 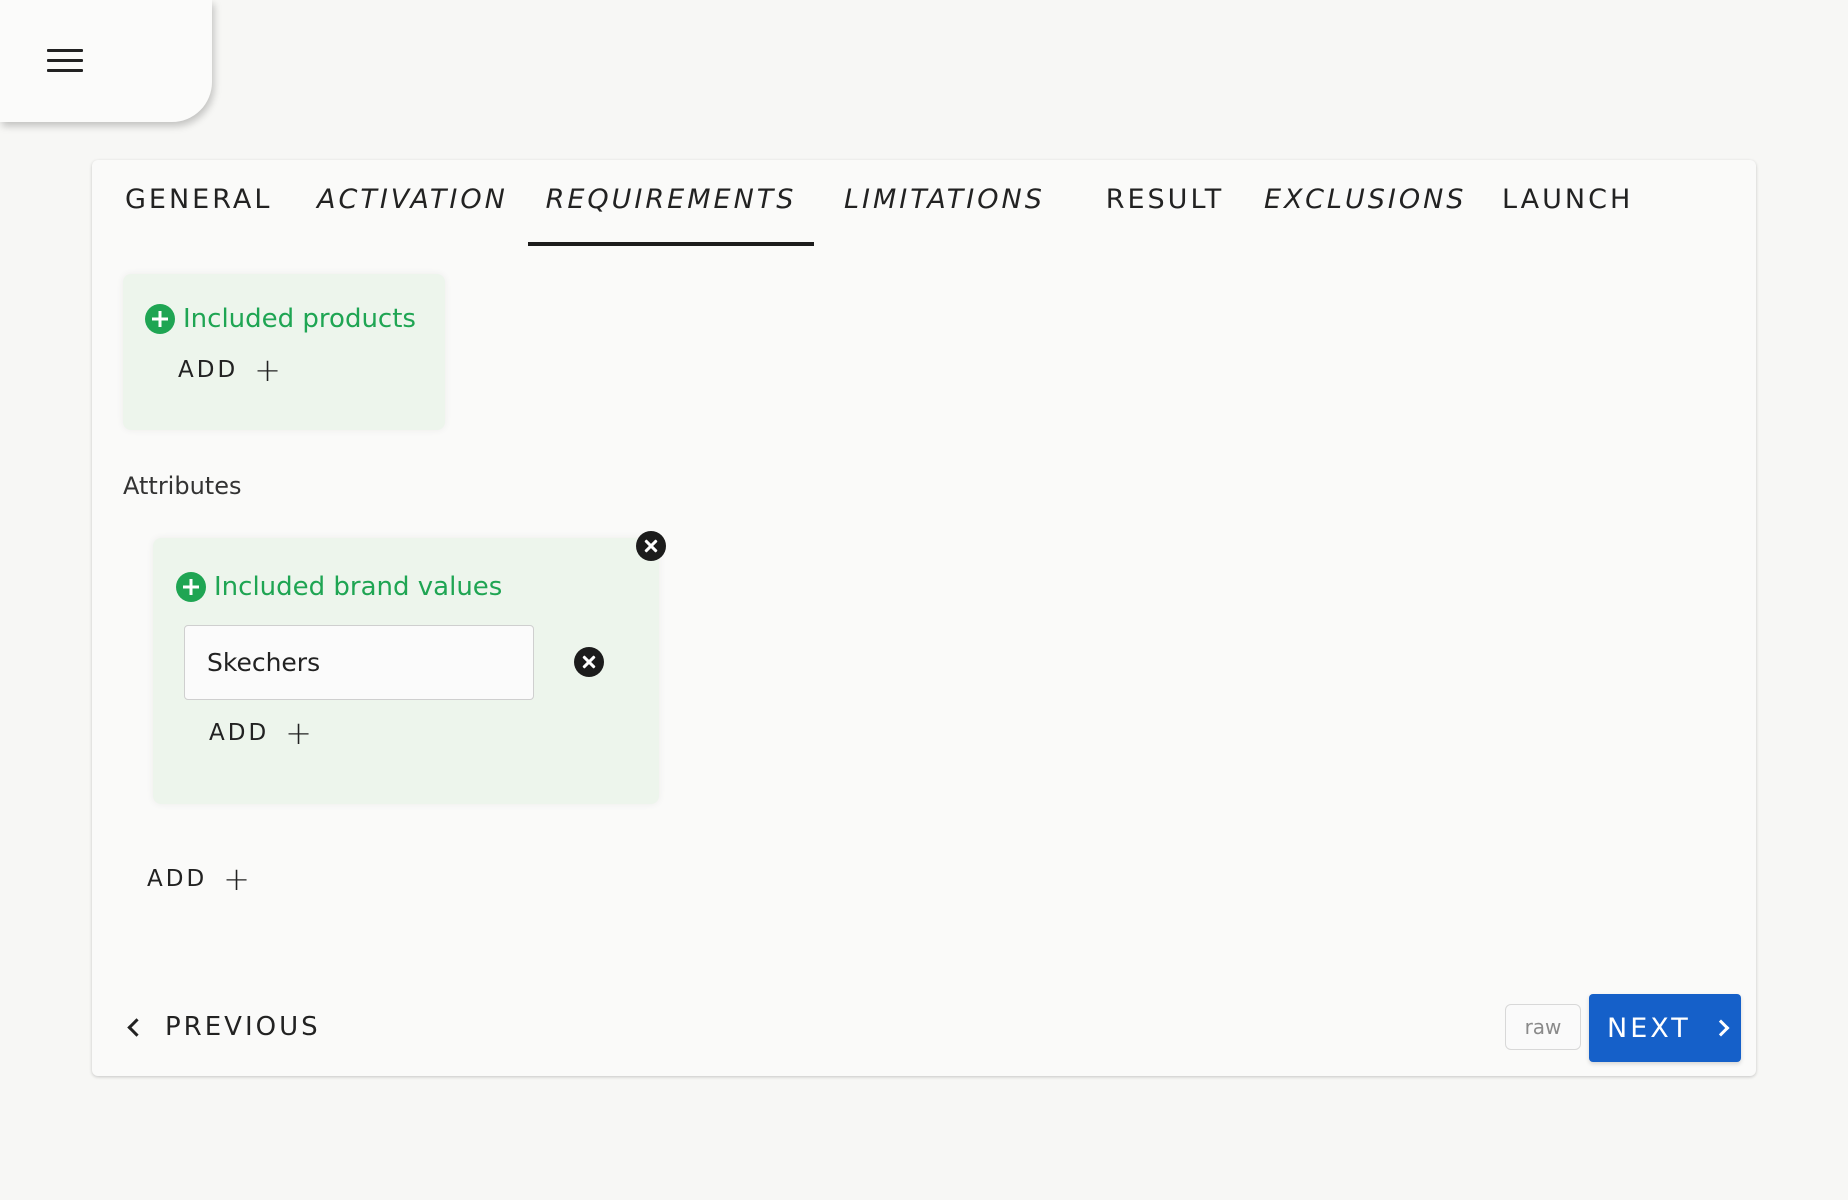 I want to click on chevron-right-icon, so click(x=1721, y=1028).